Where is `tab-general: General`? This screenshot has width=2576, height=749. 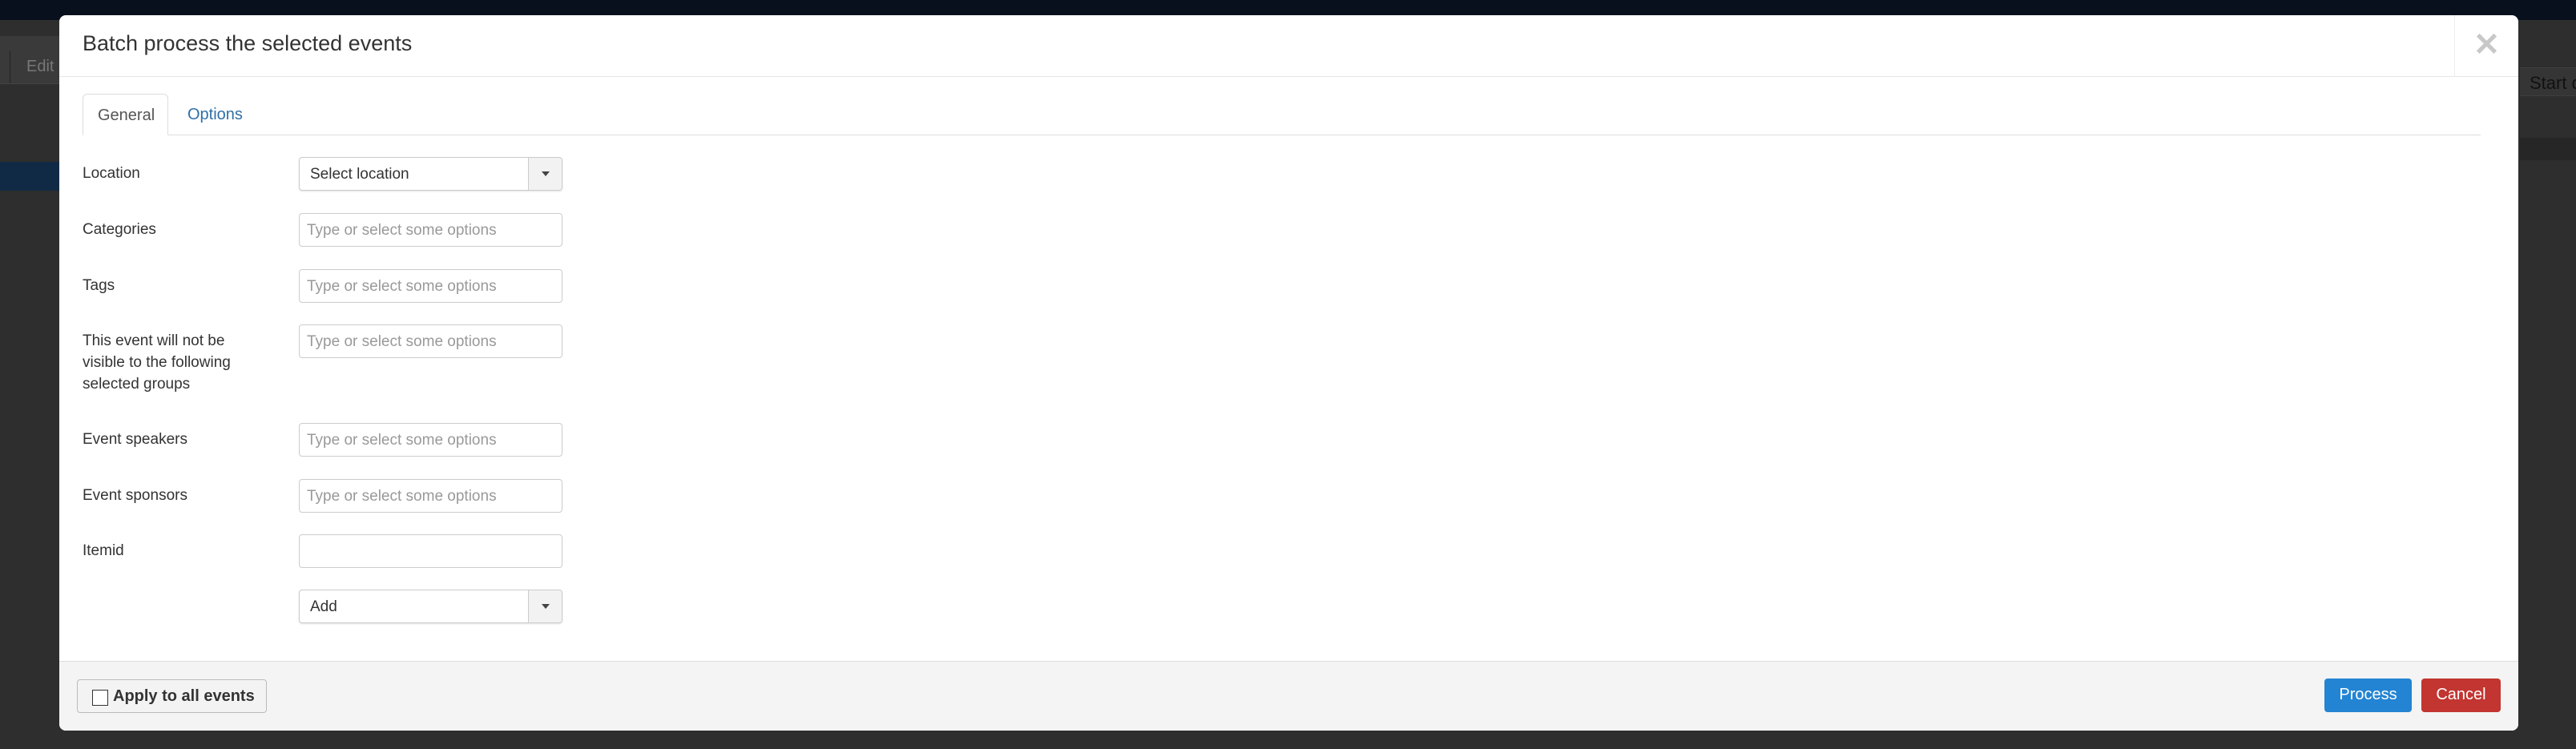
tab-general: General is located at coordinates (125, 114).